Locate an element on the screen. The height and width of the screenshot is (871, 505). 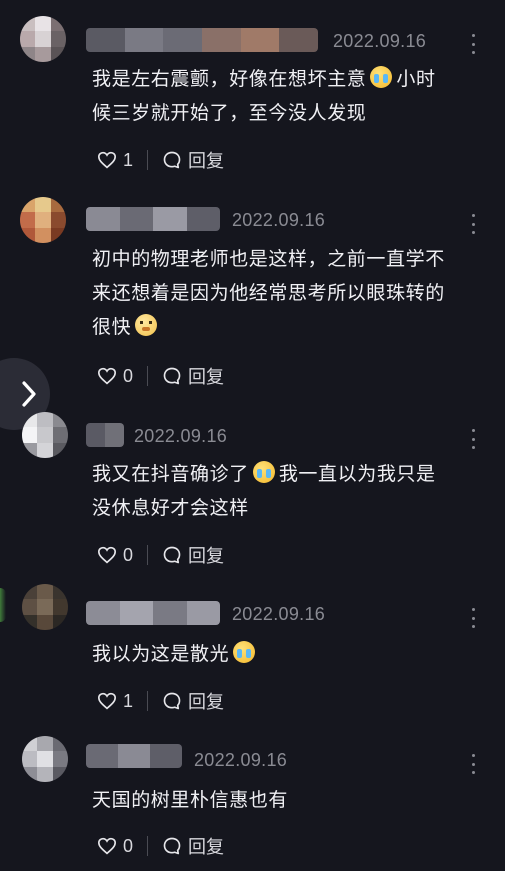
pleading-emoji is located at coordinates (146, 325).